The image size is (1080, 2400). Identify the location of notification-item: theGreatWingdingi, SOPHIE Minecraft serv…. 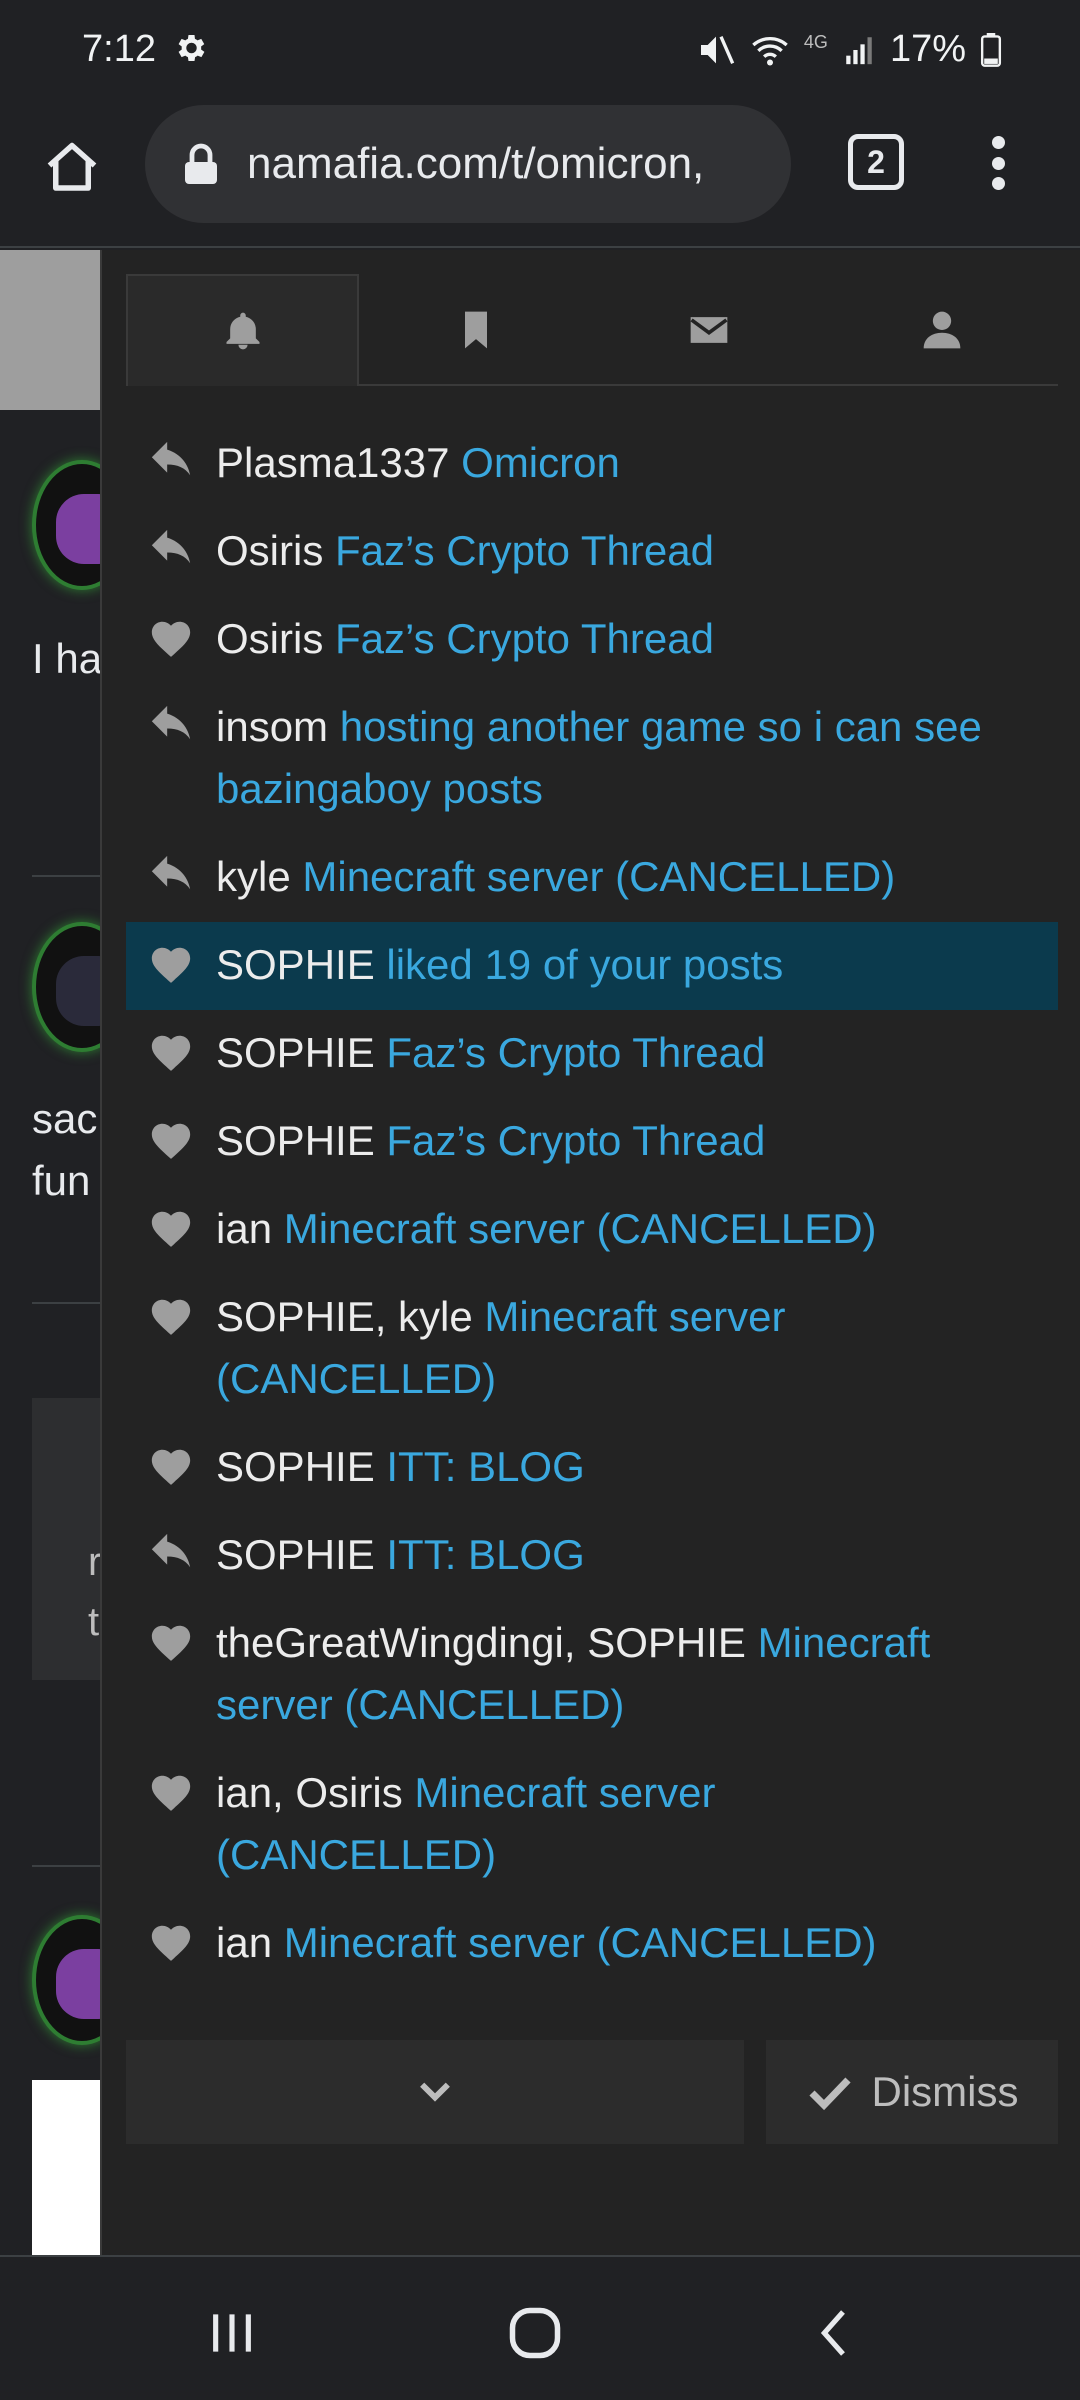
(592, 1675).